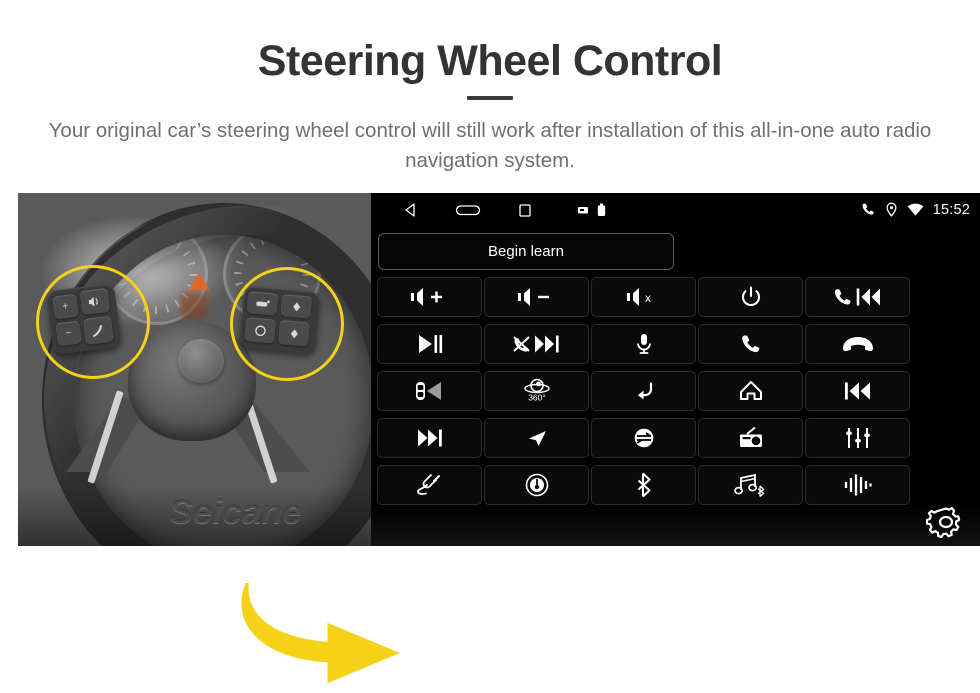 Image resolution: width=980 pixels, height=693 pixels. I want to click on previous-track-icon, so click(857, 391).